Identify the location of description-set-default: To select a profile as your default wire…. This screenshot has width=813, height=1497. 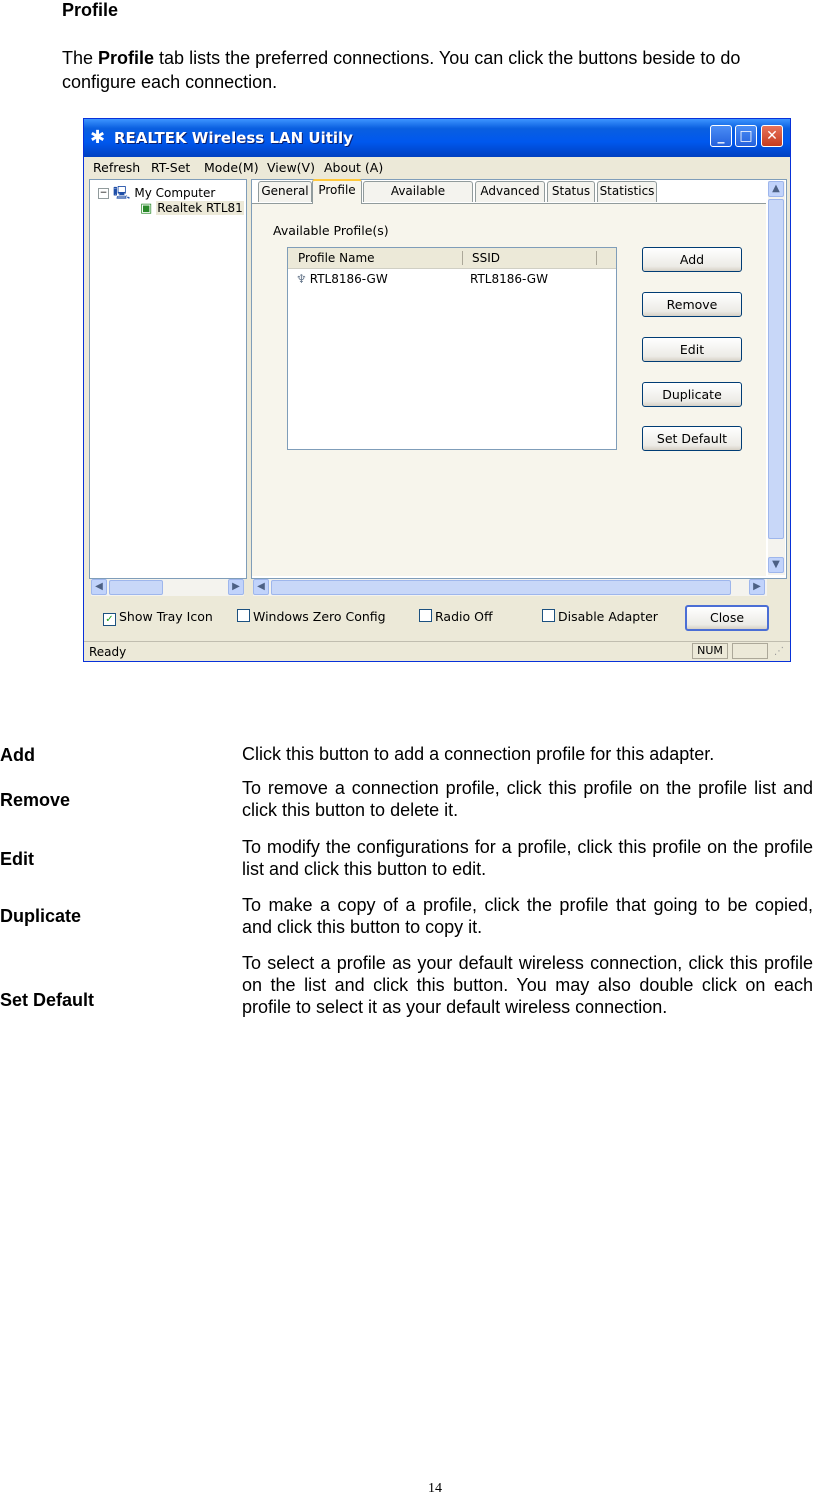
(527, 985).